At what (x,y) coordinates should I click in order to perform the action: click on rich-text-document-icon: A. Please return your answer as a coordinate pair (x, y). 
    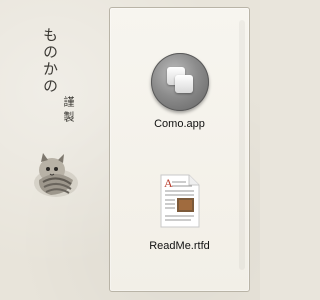
    Looking at the image, I should click on (179, 201).